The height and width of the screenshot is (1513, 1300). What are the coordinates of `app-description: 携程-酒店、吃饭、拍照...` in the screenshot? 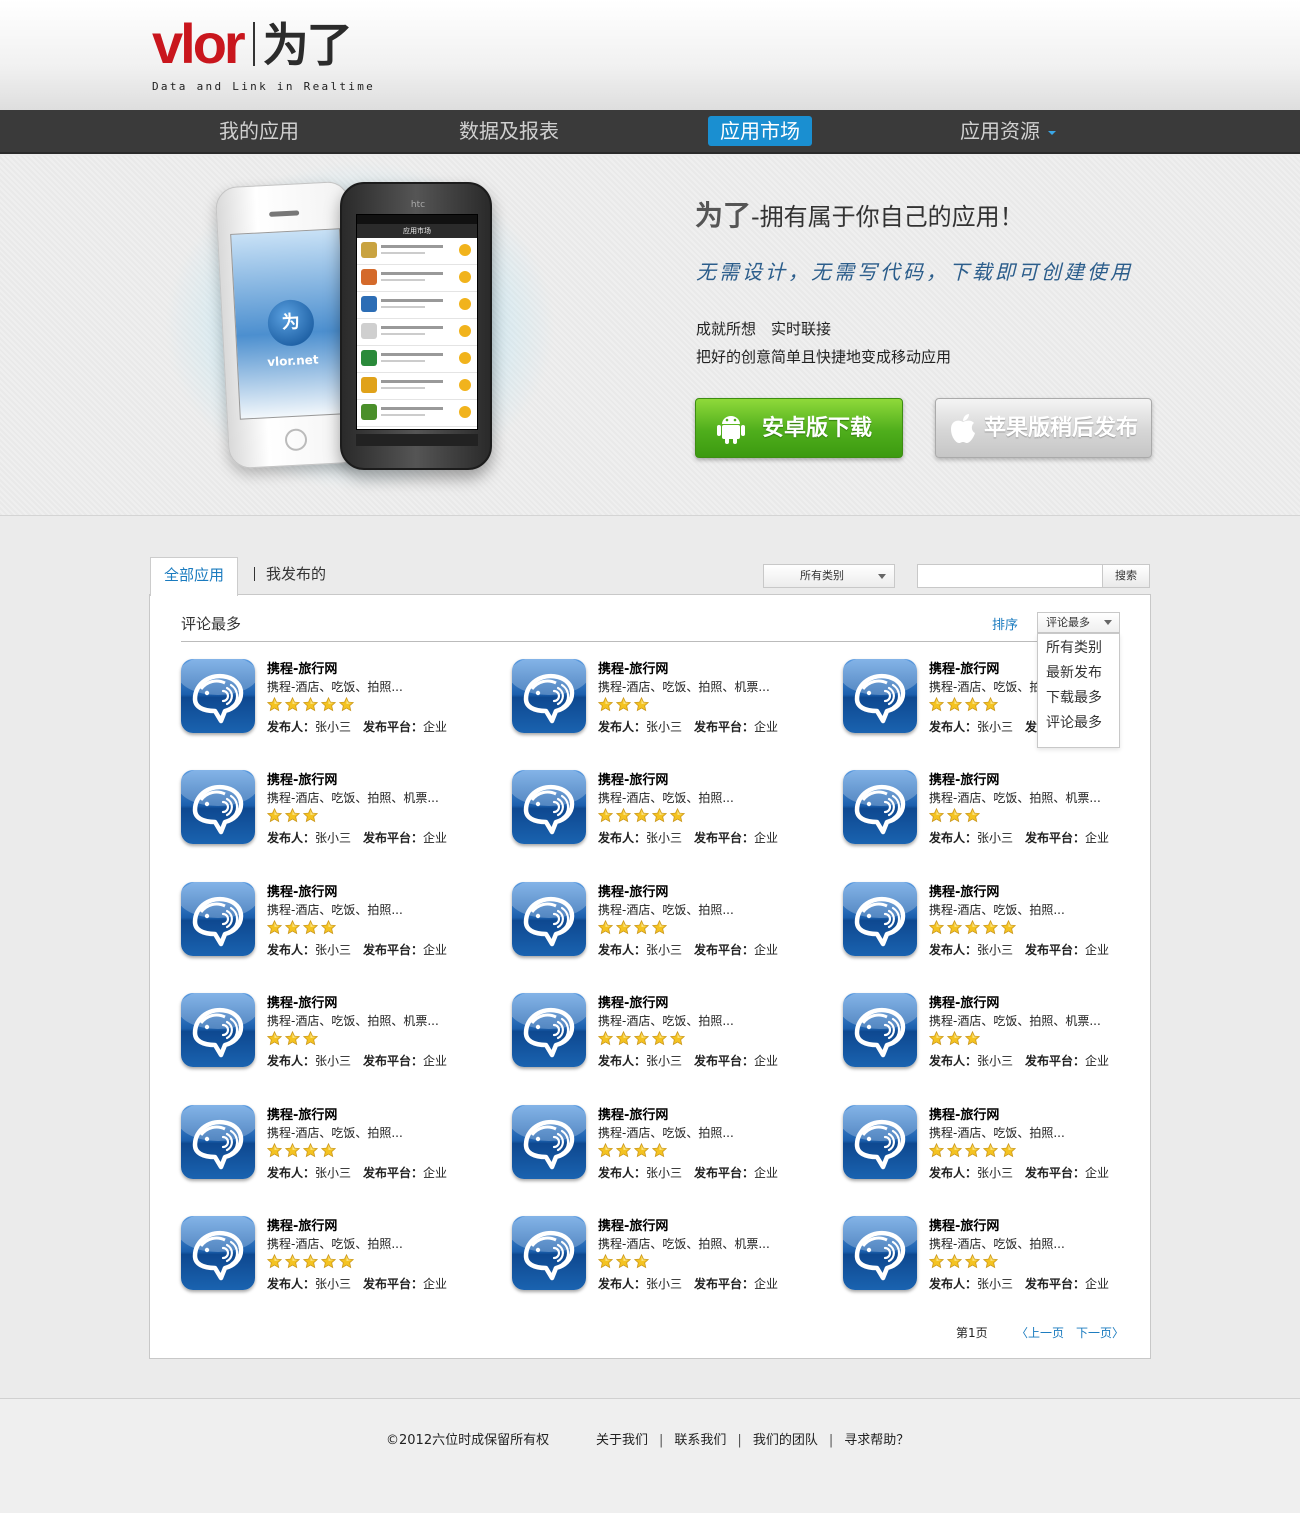 It's located at (666, 1021).